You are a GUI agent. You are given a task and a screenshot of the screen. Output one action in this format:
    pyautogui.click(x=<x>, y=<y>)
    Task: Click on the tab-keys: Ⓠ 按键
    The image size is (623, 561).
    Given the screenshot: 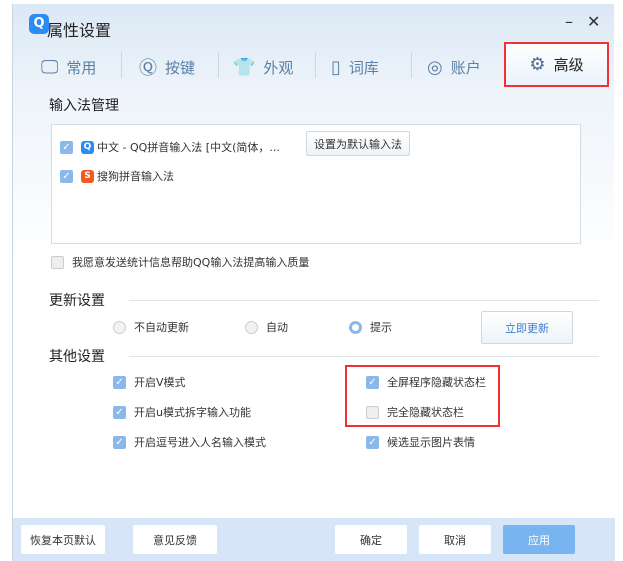 What is the action you would take?
    pyautogui.click(x=167, y=67)
    